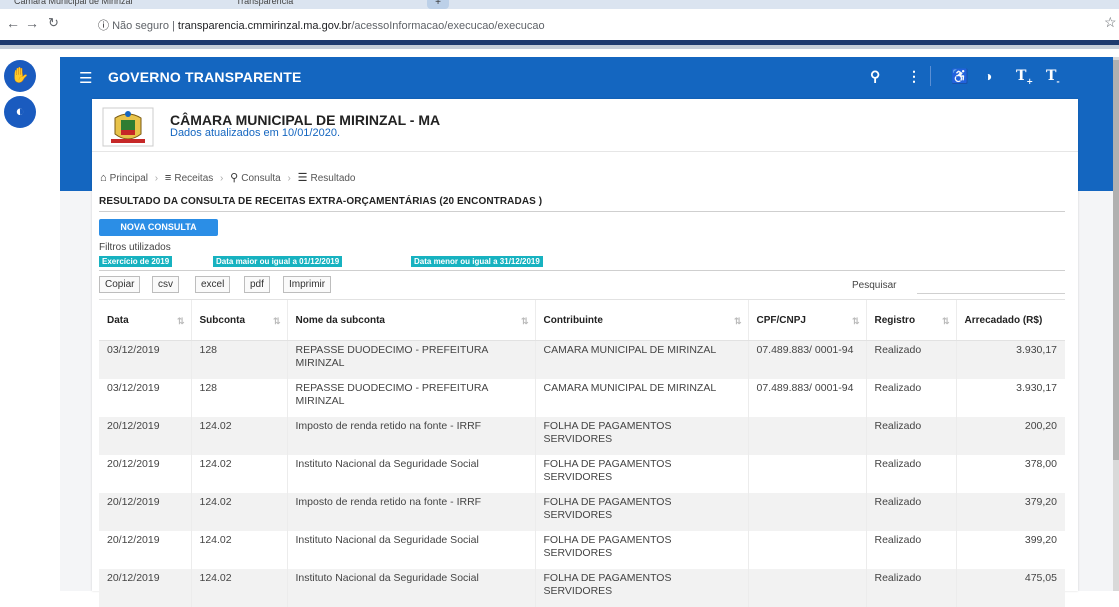  I want to click on accessibility-icon: ♿, so click(959, 76).